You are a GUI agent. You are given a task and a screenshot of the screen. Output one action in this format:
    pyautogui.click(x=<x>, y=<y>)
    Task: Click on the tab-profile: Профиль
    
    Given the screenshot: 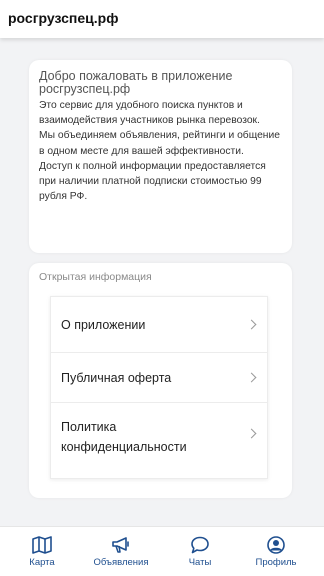 What is the action you would take?
    pyautogui.click(x=276, y=551)
    